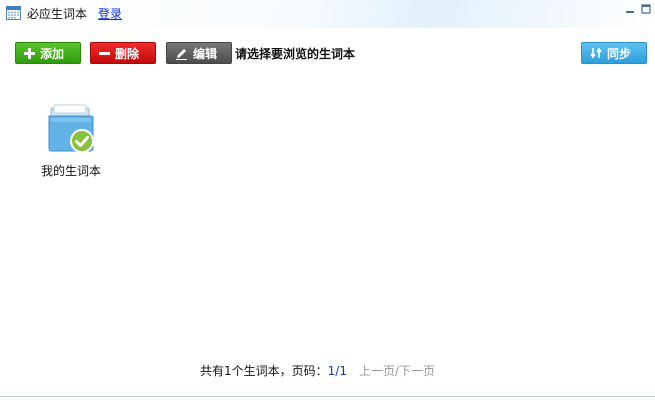 The width and height of the screenshot is (655, 400). What do you see at coordinates (596, 53) in the screenshot?
I see `sync-arrows-icon` at bounding box center [596, 53].